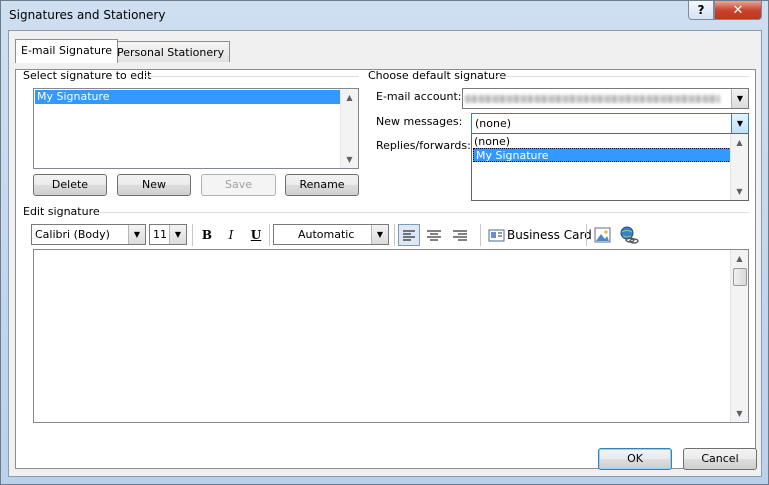 Image resolution: width=769 pixels, height=485 pixels. I want to click on email-account-label: E-mail account:, so click(419, 96).